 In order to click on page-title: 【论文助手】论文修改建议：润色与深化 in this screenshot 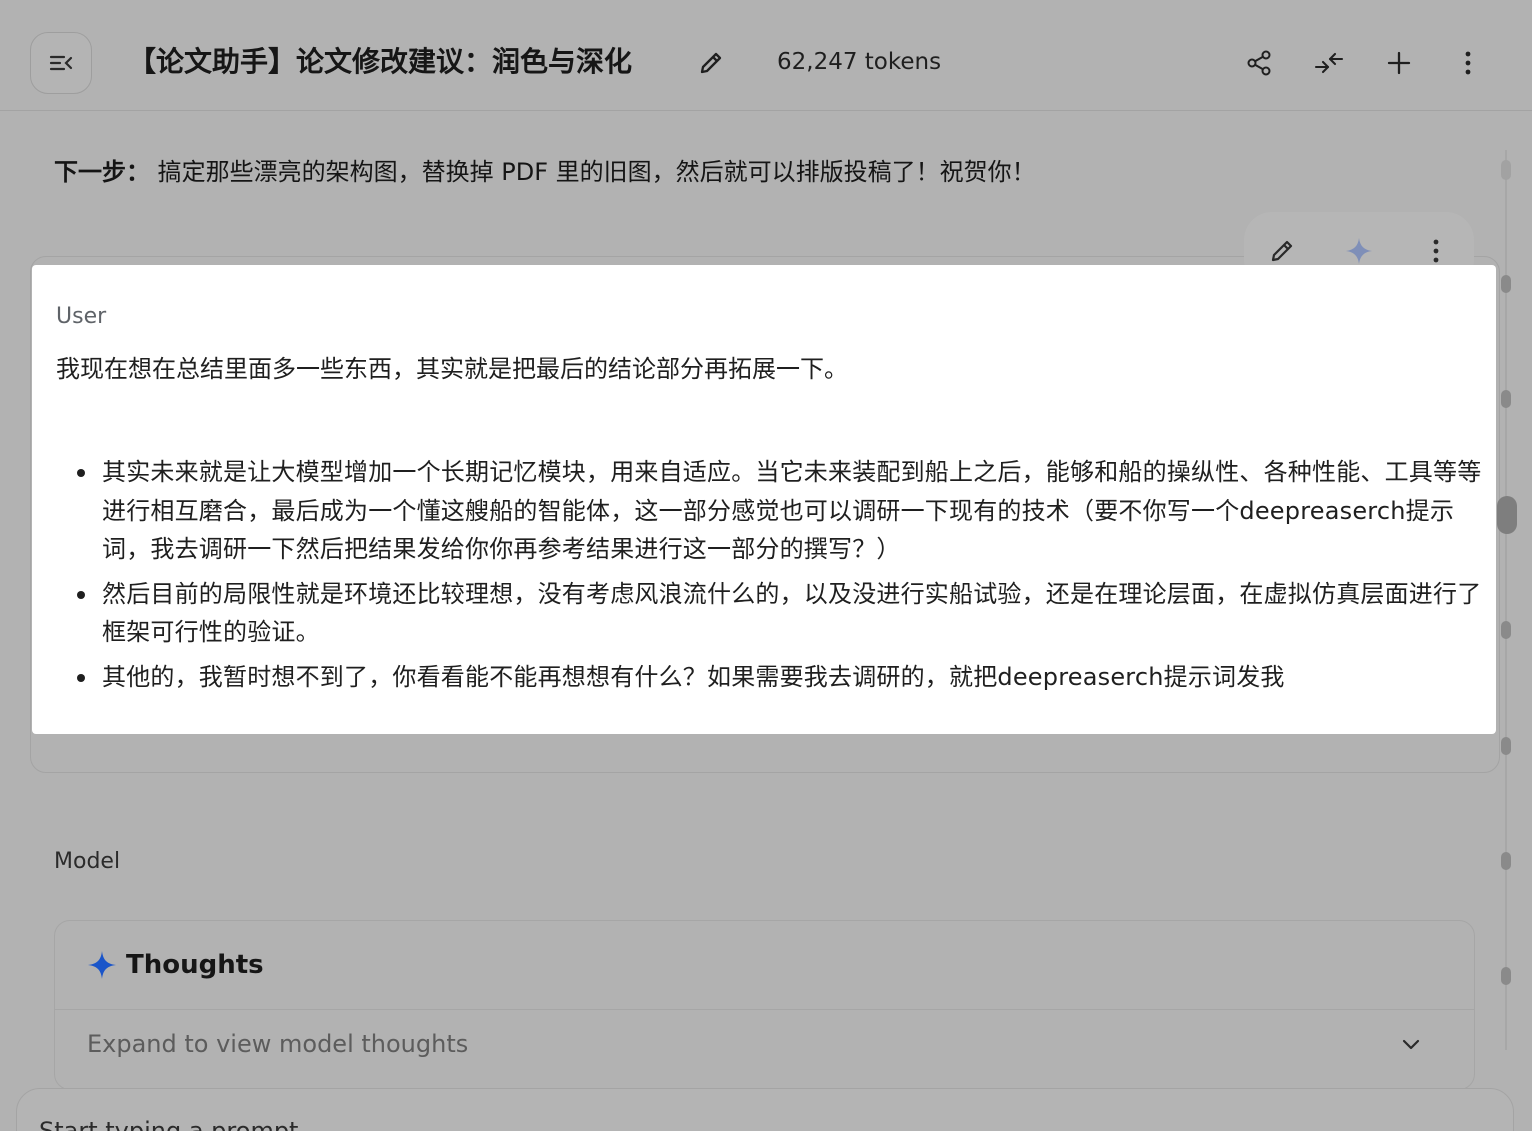, I will do `click(380, 61)`.